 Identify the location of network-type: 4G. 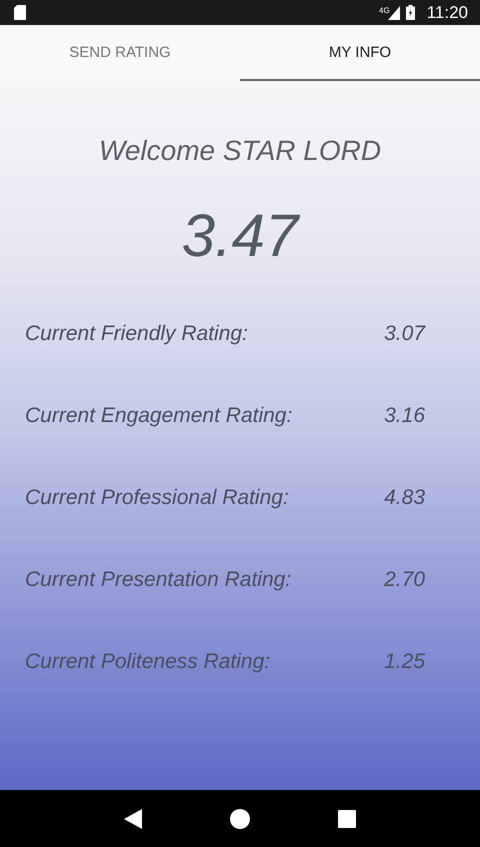
(384, 10).